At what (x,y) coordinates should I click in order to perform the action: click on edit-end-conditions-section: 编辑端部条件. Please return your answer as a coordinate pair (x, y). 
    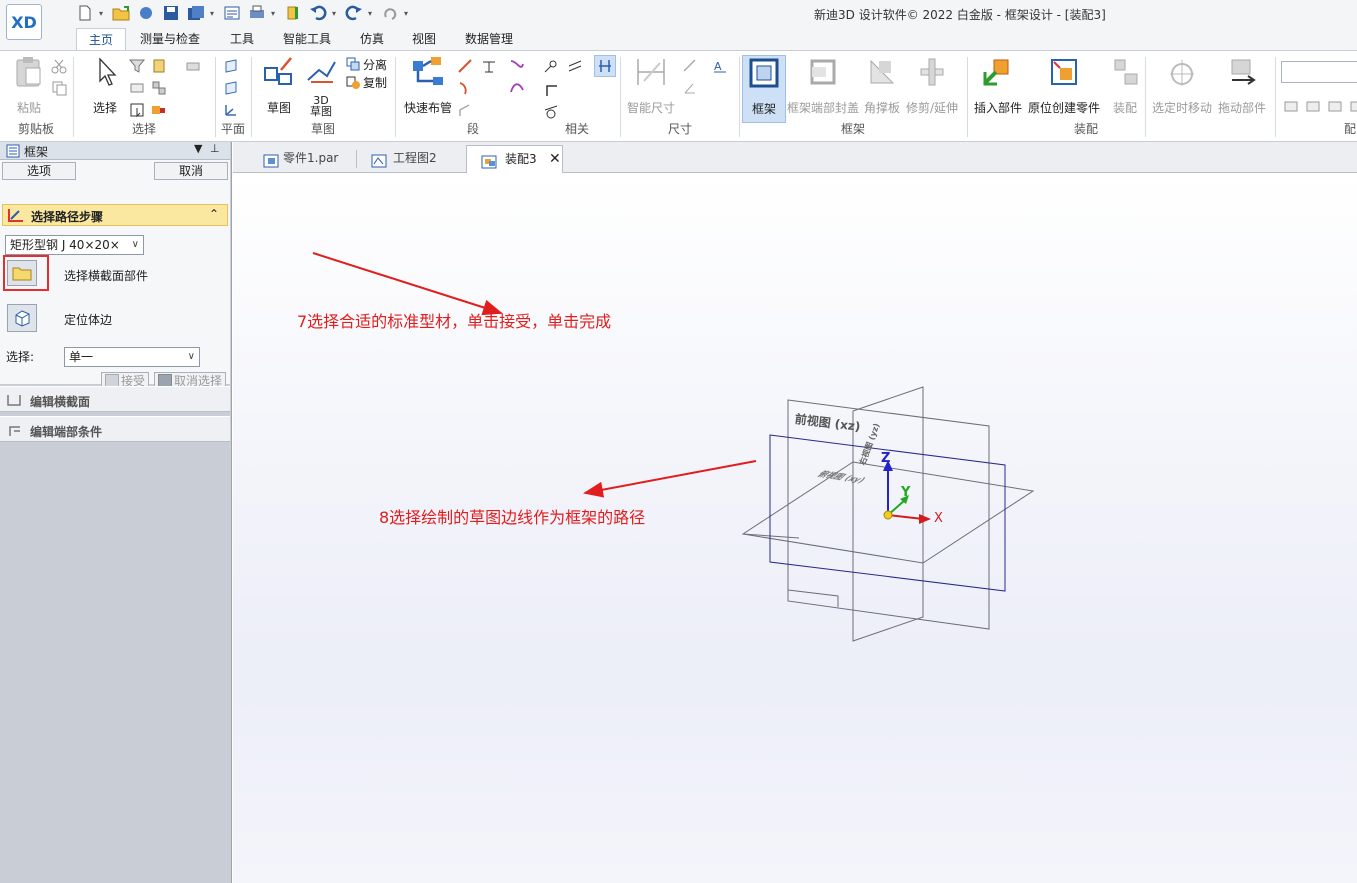
    Looking at the image, I should click on (115, 429).